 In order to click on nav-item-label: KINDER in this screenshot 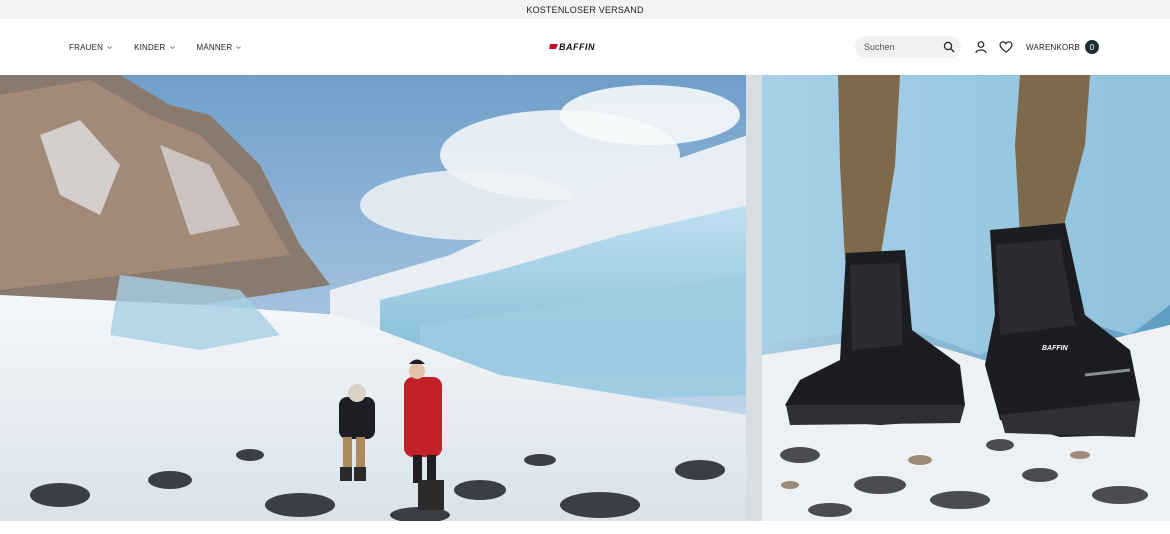, I will do `click(150, 47)`.